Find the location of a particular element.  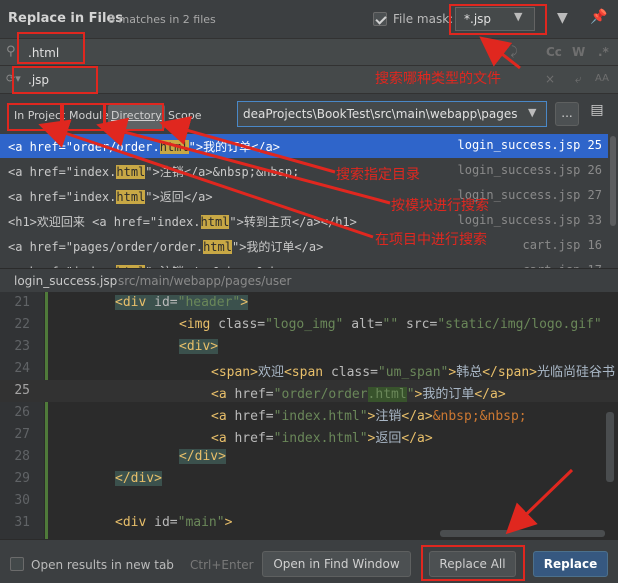

match-case-toggle: Cc is located at coordinates (554, 52).